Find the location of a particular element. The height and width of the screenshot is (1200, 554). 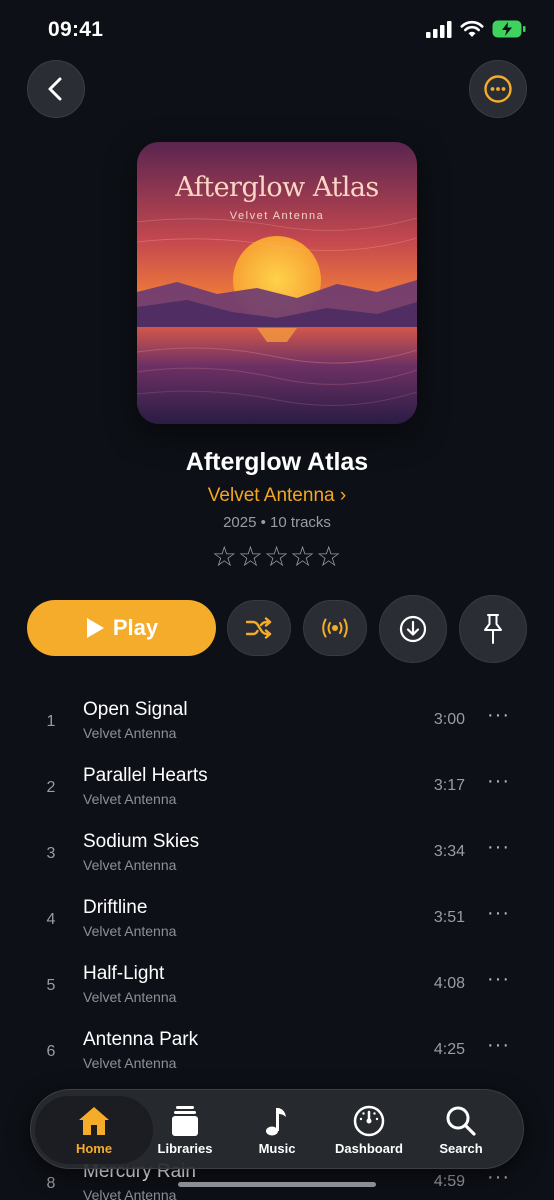

tab-label: Libraries is located at coordinates (185, 1148).